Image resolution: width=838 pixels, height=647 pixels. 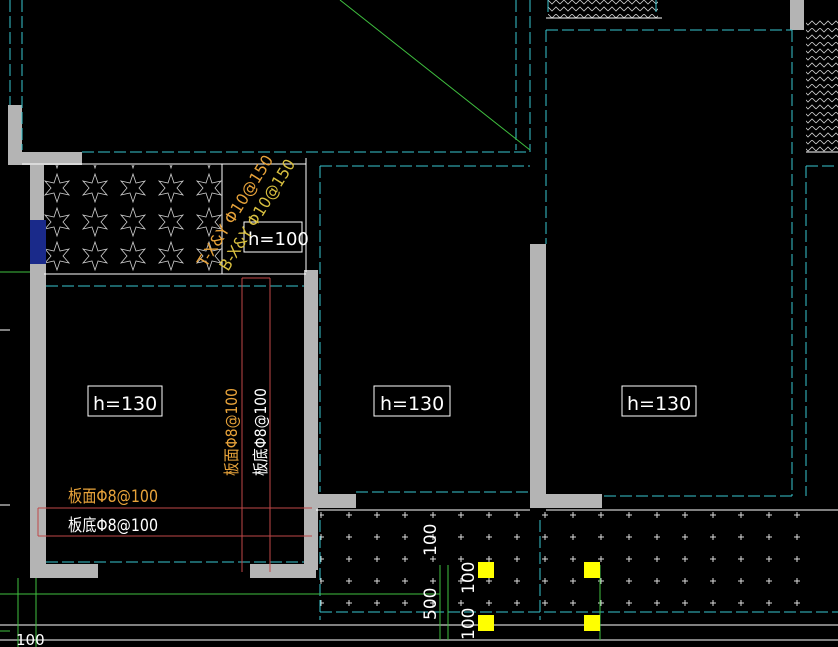 I want to click on dim-text-100-left: 100, so click(x=30, y=639).